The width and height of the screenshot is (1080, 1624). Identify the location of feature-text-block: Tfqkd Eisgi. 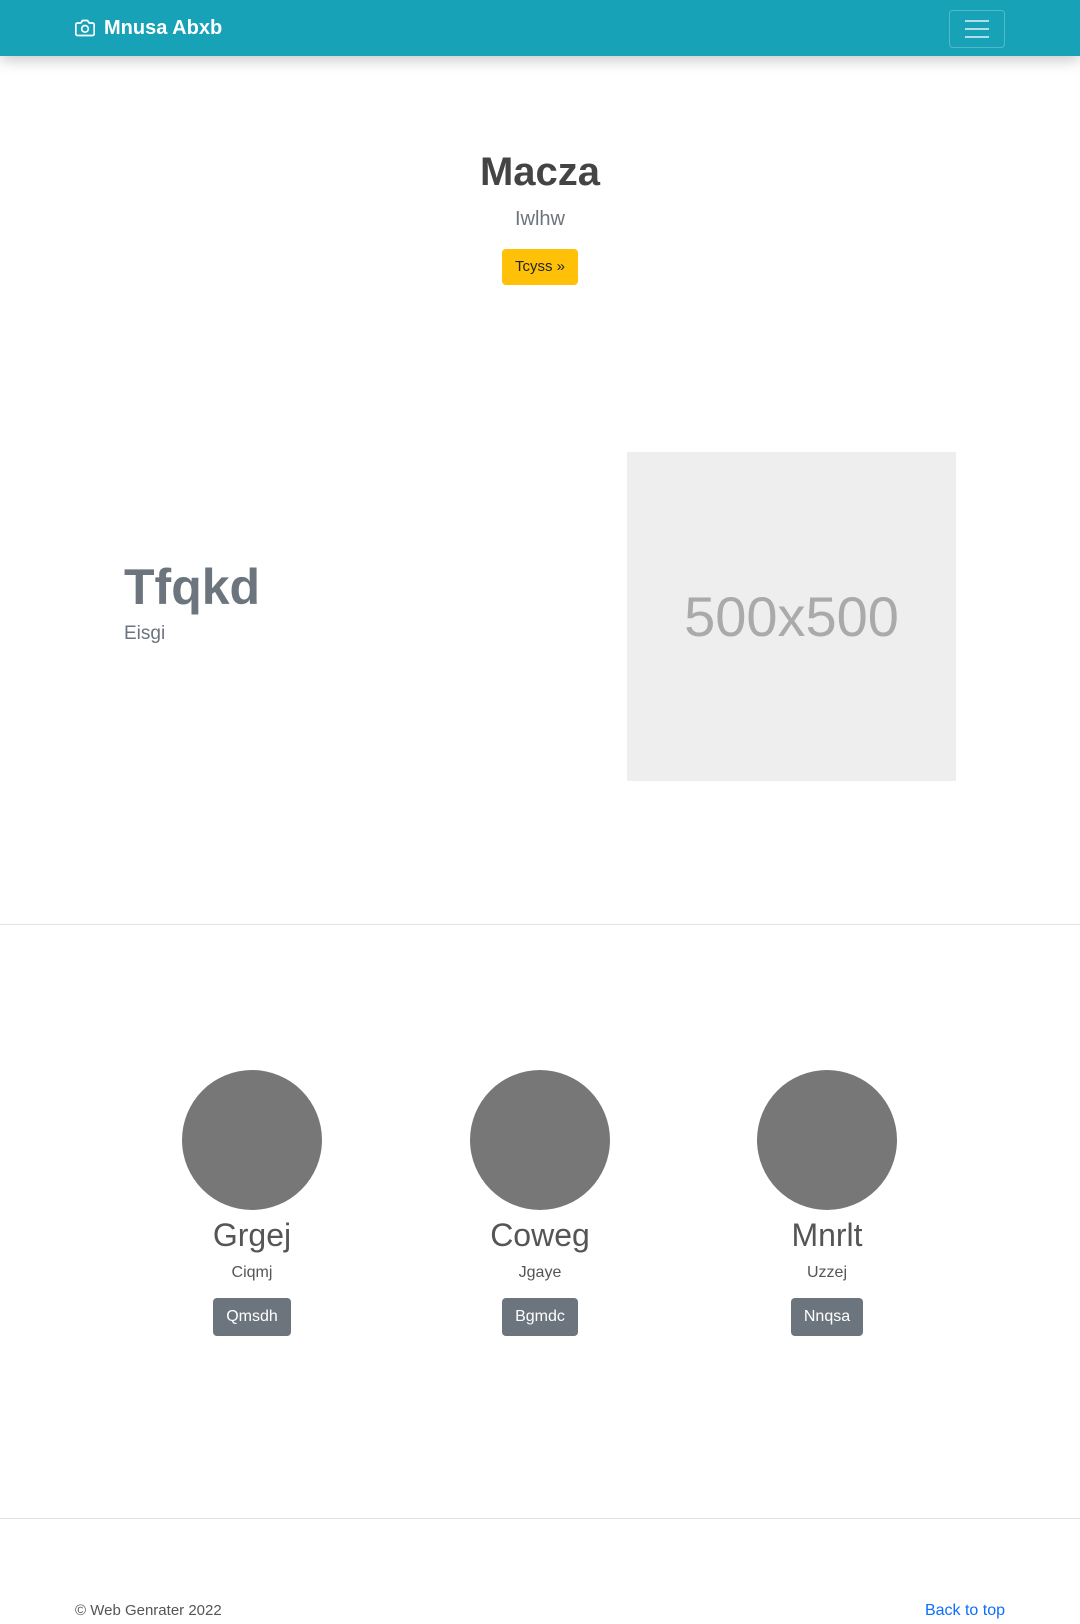
(192, 602).